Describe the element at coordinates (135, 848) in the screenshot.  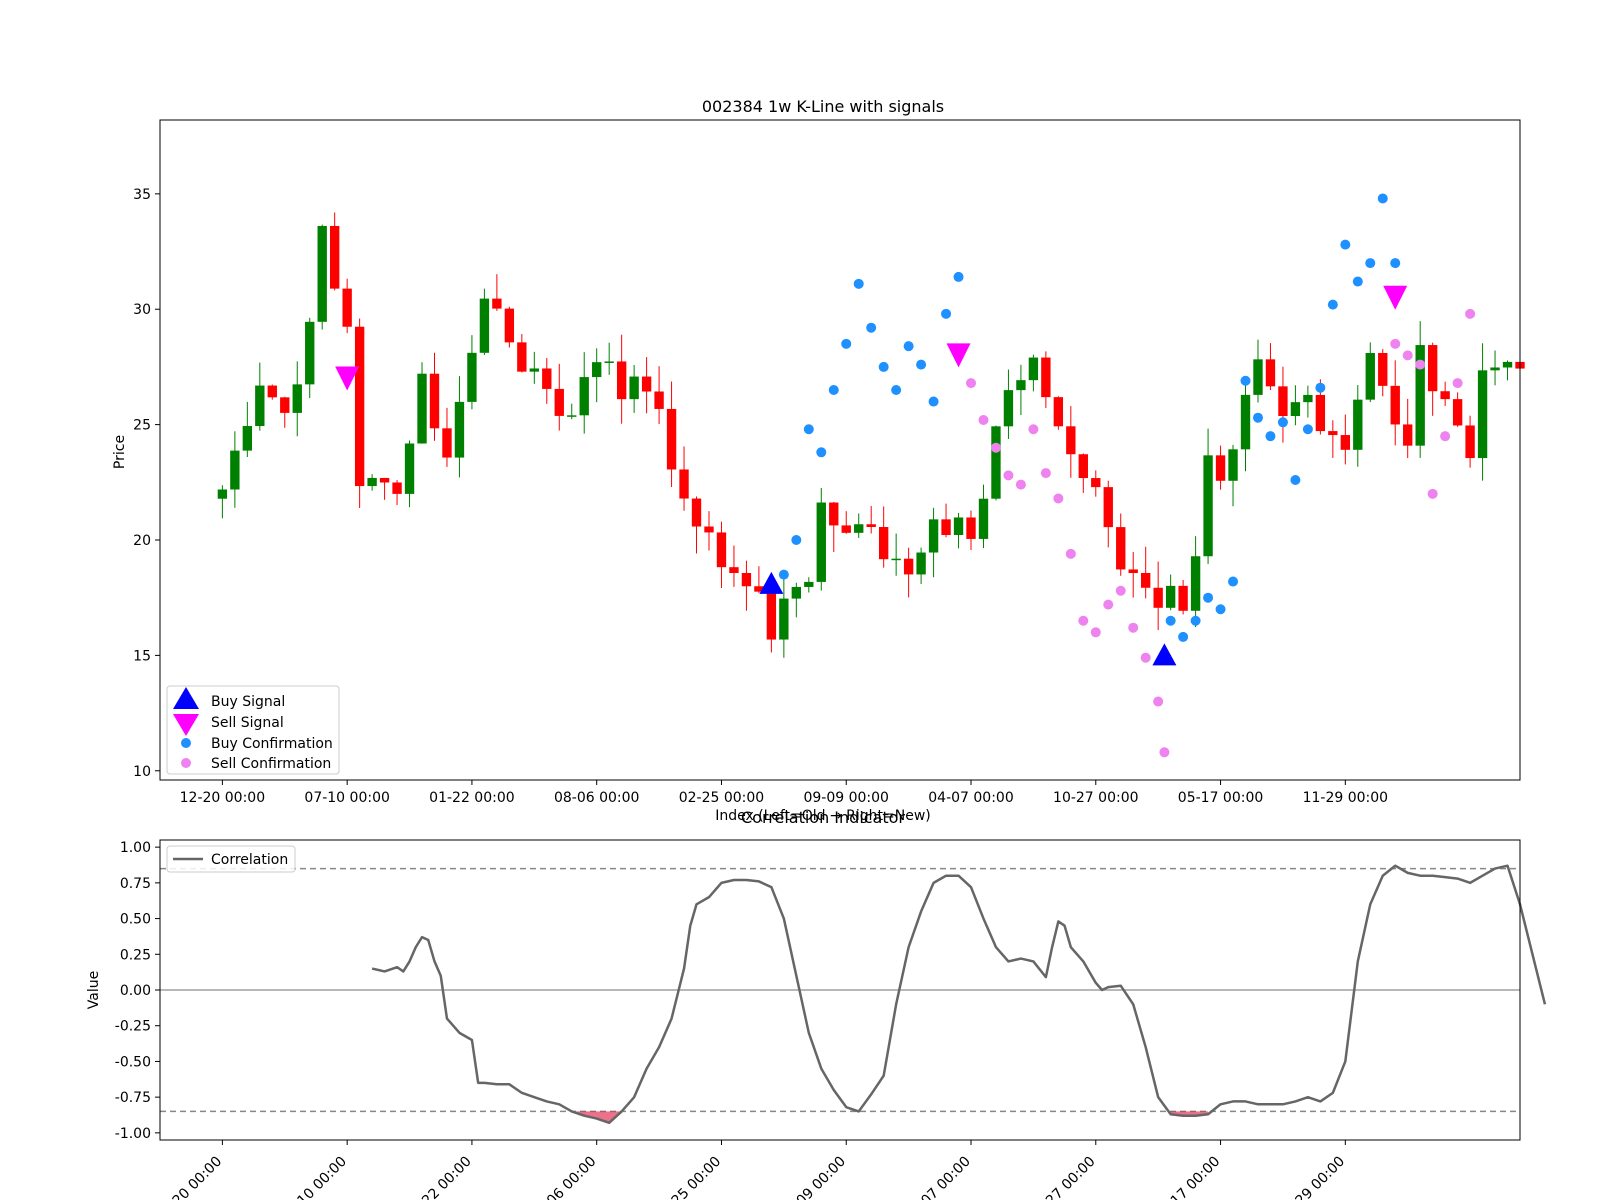
I see `correlation-ytick-label: 1.00` at that location.